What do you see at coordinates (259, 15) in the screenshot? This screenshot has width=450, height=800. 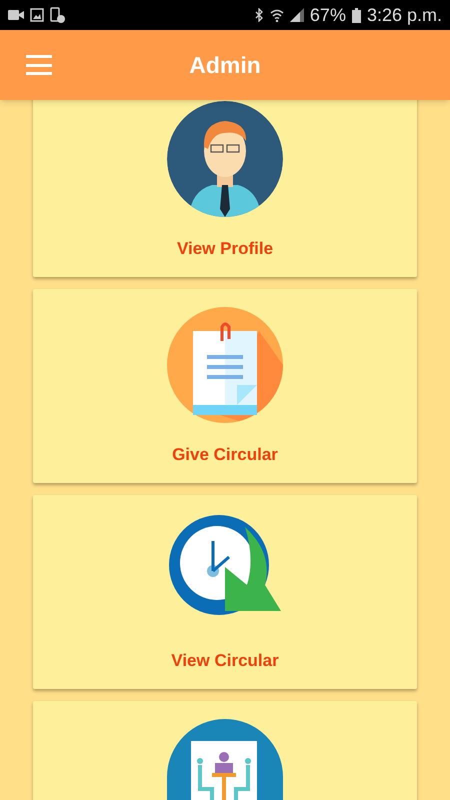 I see `bluetooth-icon` at bounding box center [259, 15].